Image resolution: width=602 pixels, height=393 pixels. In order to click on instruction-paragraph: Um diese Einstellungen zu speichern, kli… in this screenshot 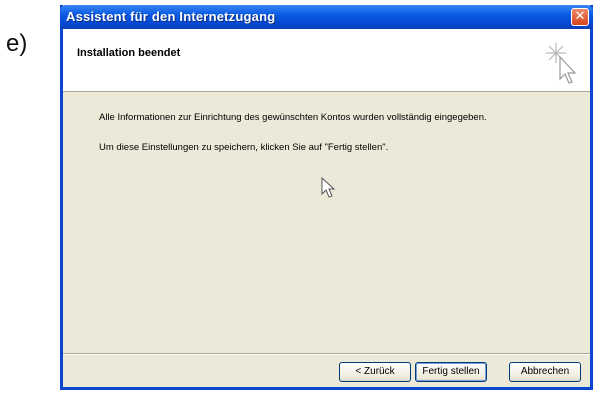, I will do `click(244, 147)`.